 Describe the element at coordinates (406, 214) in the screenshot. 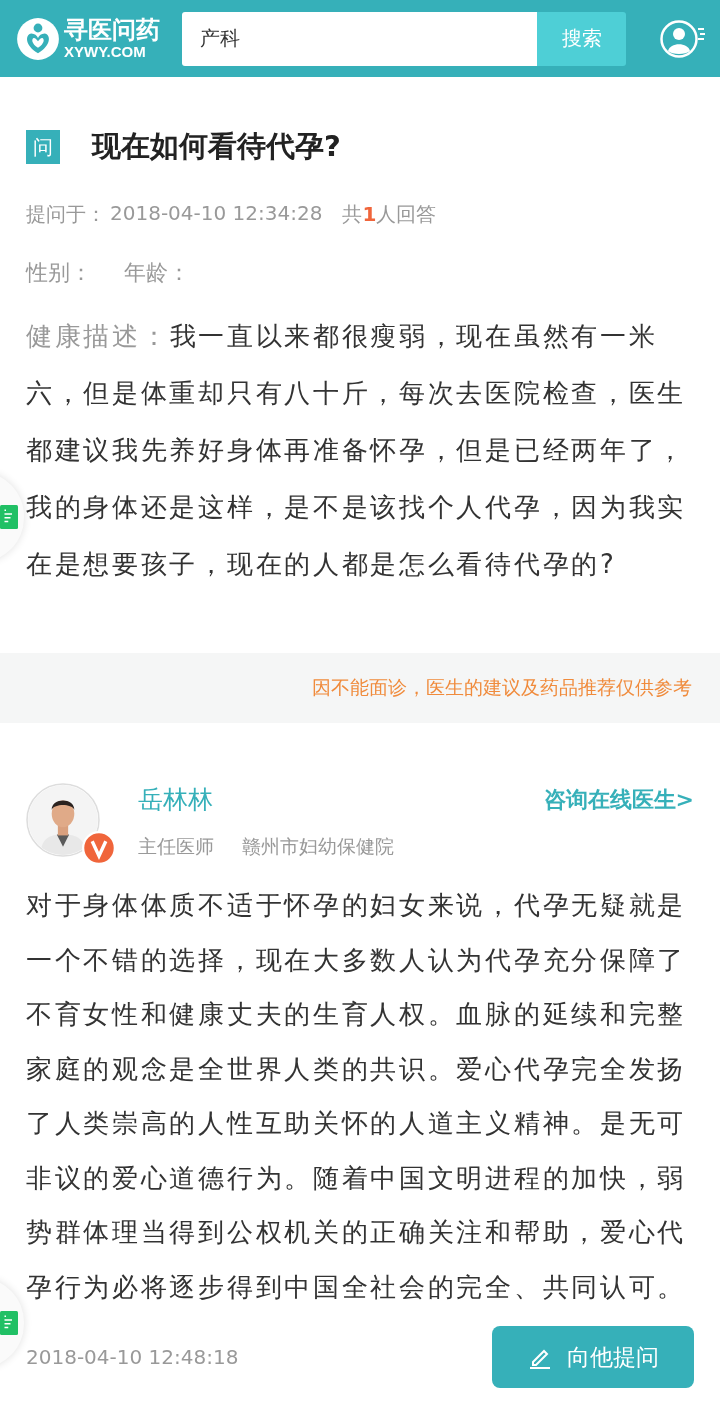

I see `count-suffix: 人回答` at that location.